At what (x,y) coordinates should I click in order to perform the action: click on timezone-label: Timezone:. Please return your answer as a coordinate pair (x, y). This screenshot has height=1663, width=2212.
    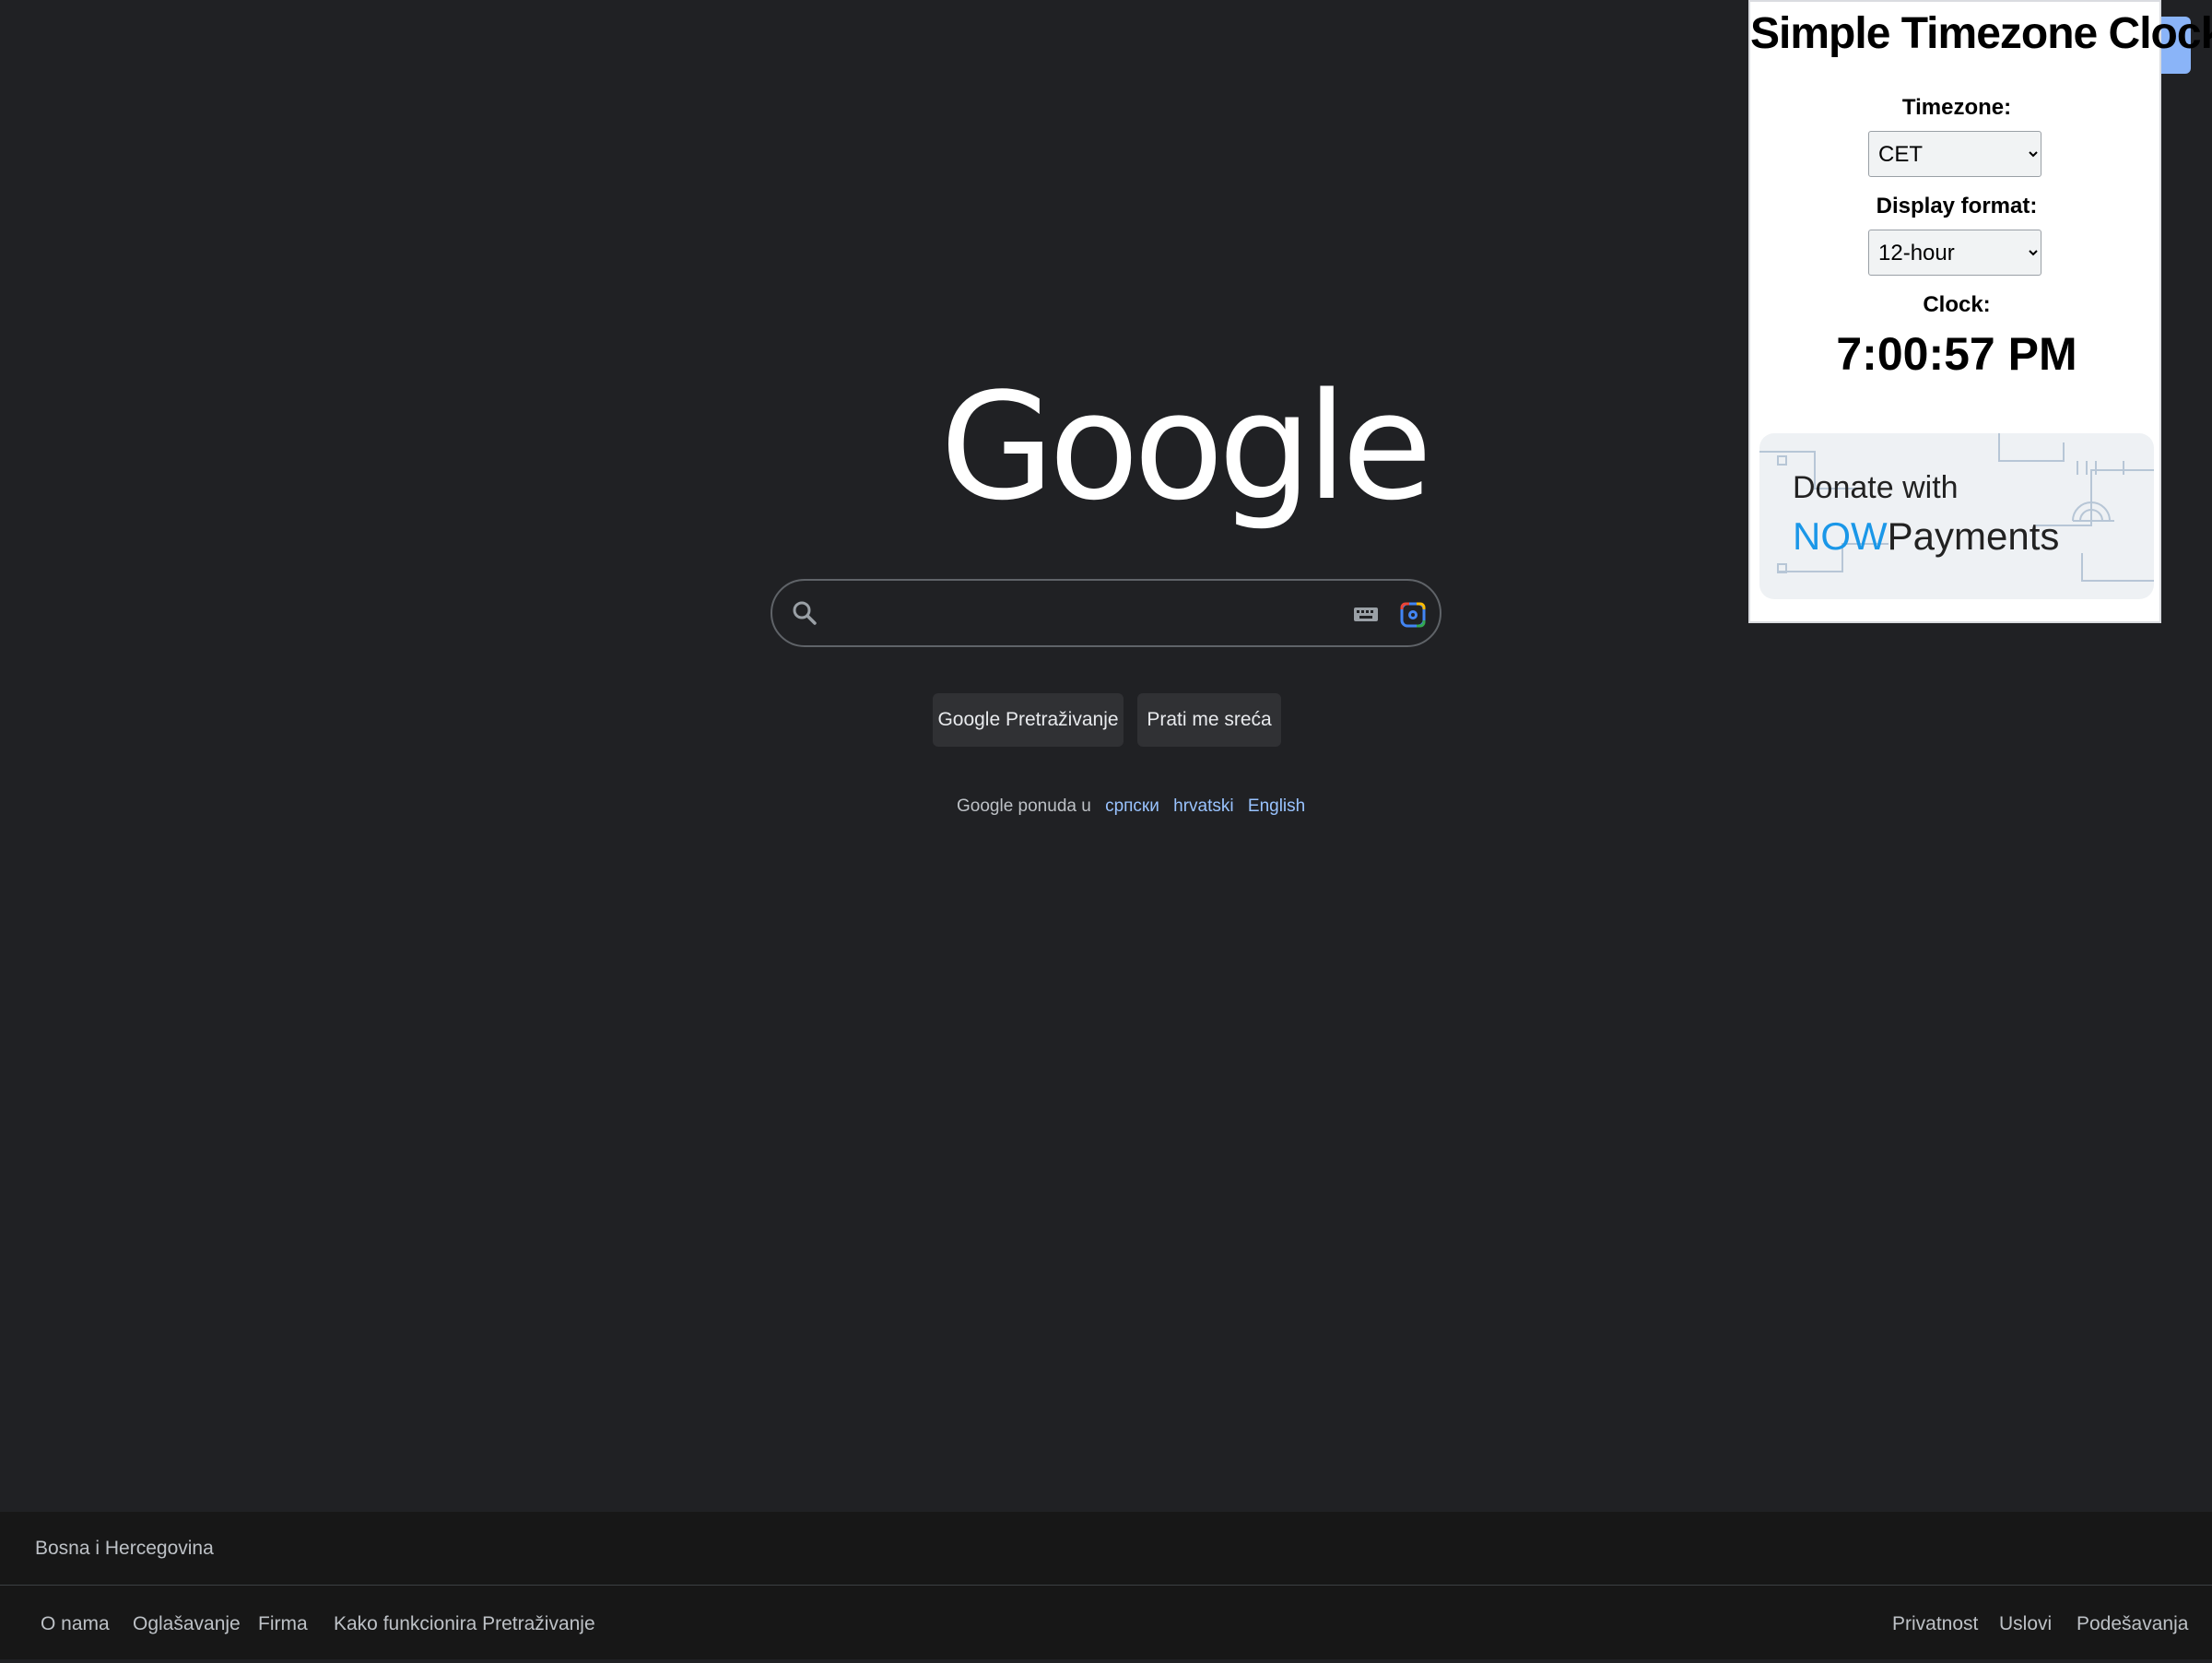
    Looking at the image, I should click on (1956, 107).